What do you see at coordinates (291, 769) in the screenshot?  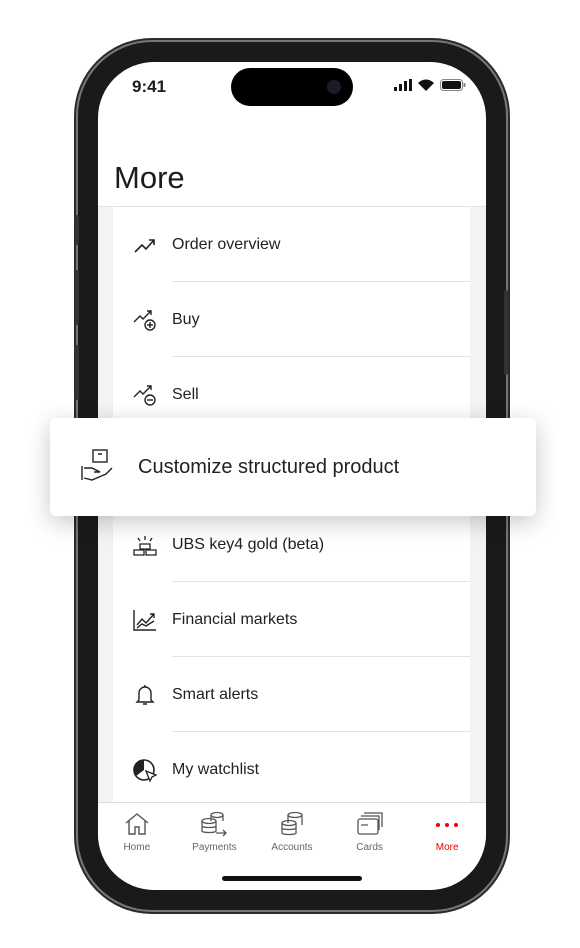 I see `menu-item-watchlist: My watchlist` at bounding box center [291, 769].